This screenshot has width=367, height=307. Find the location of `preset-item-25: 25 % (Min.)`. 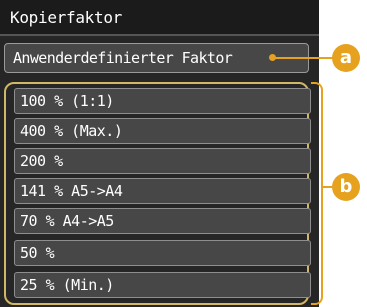

preset-item-25: 25 % (Min.) is located at coordinates (162, 285).